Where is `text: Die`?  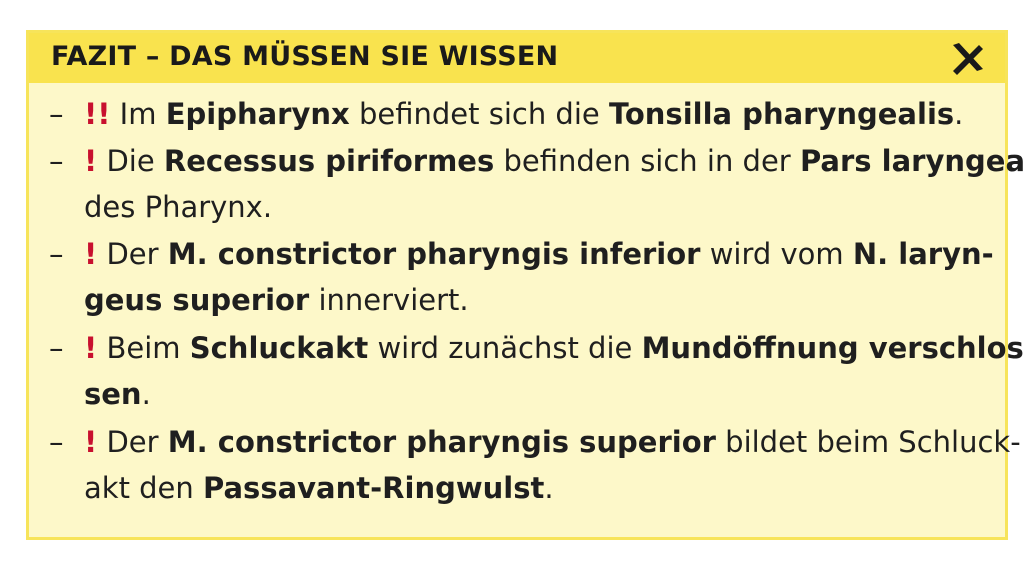 text: Die is located at coordinates (130, 161).